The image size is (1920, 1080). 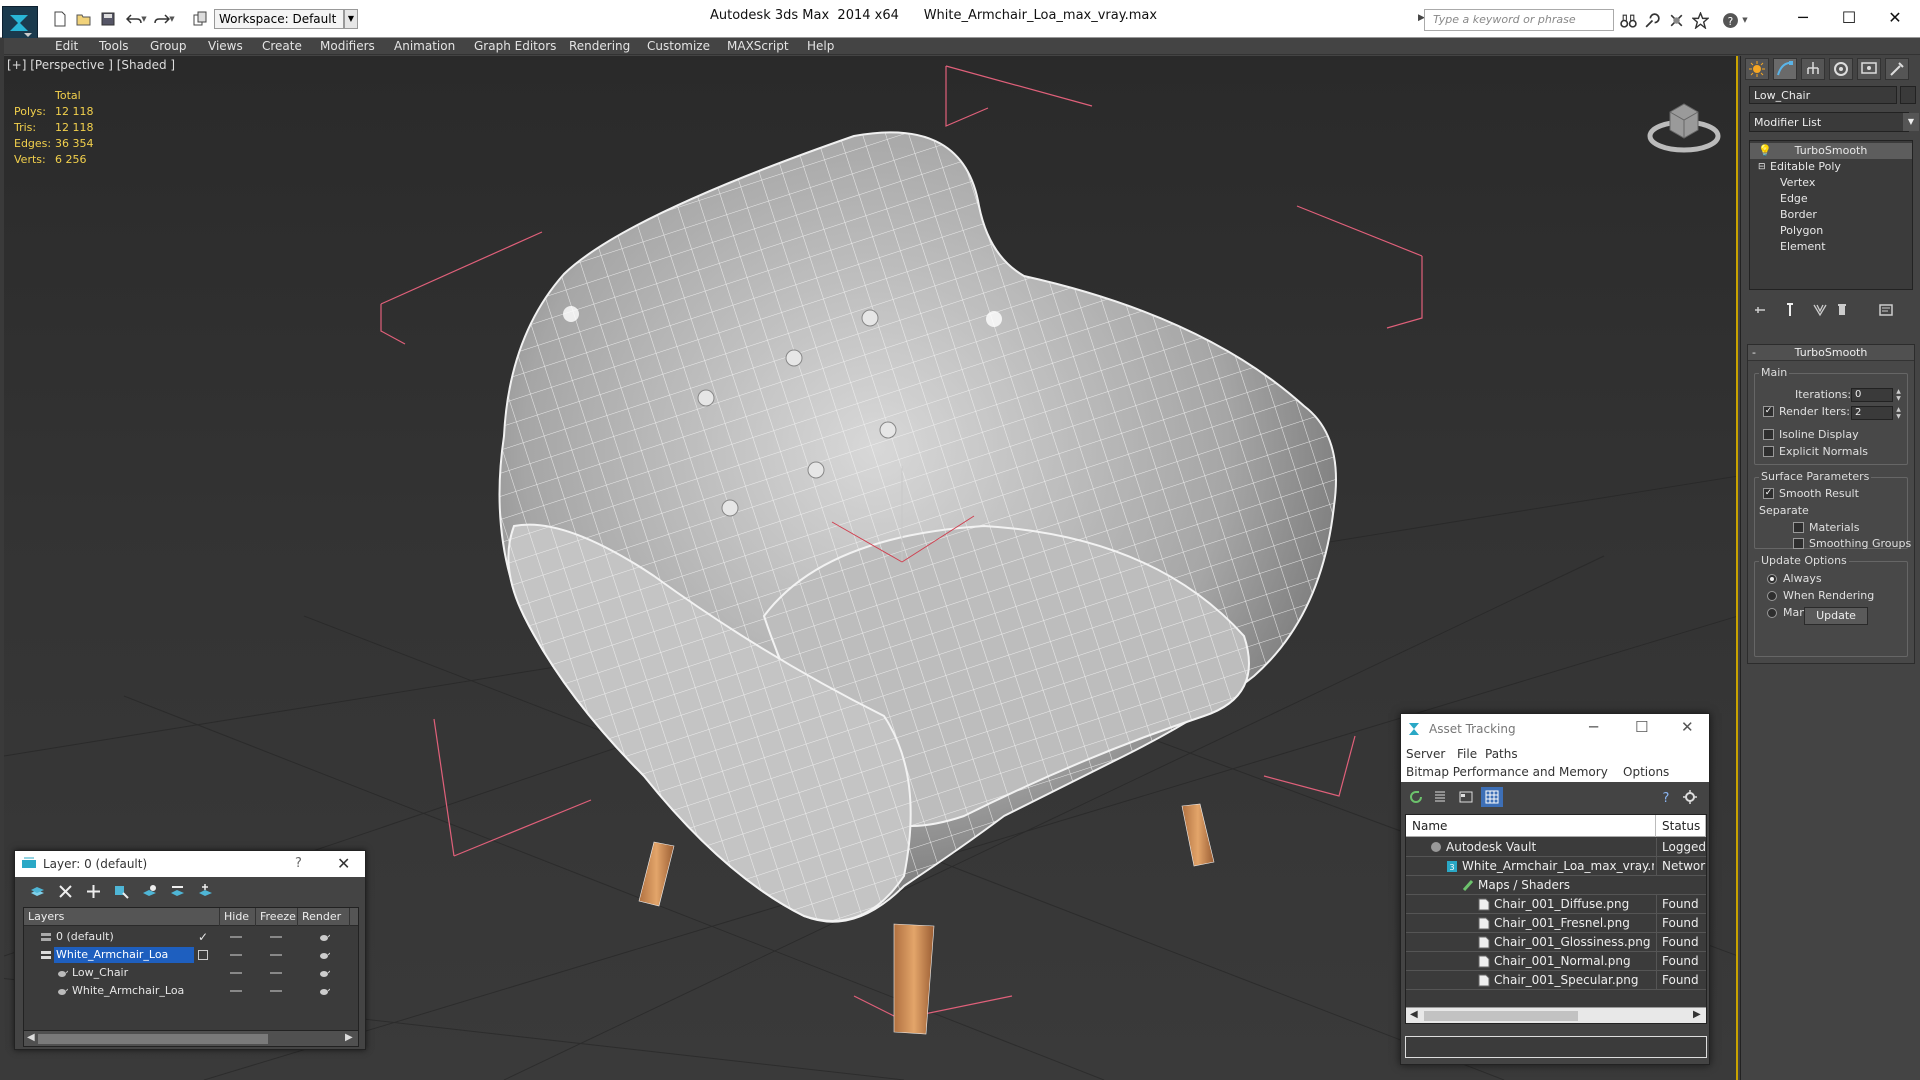 I want to click on layer-row: 0 (default) ✓, so click(x=191, y=937).